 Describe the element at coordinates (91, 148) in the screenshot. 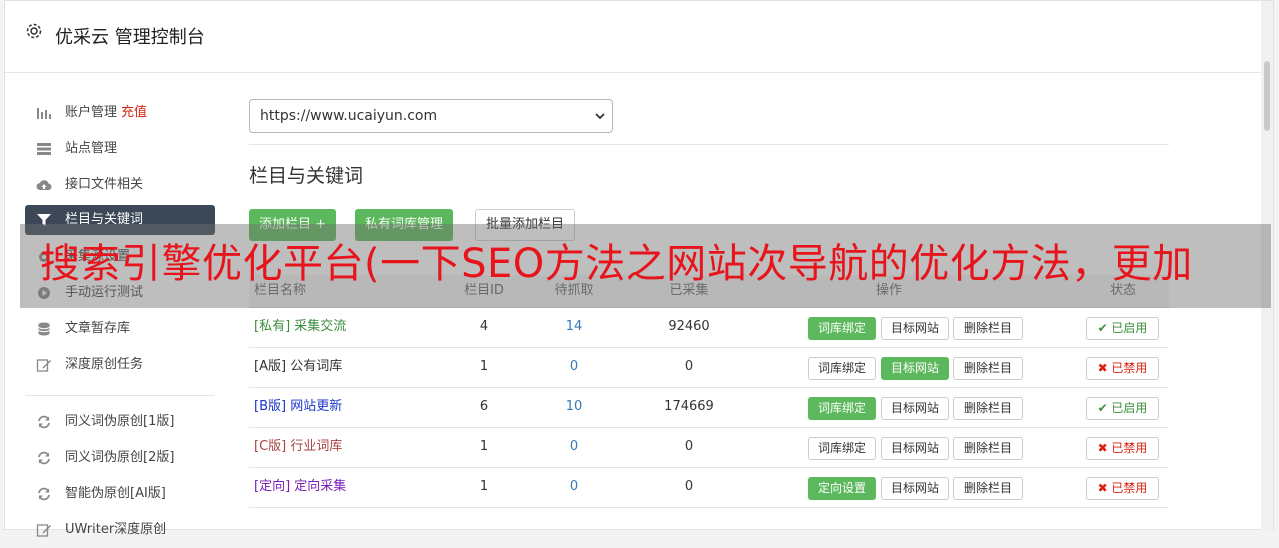

I see `sidebar-item-label: 站点管理` at that location.